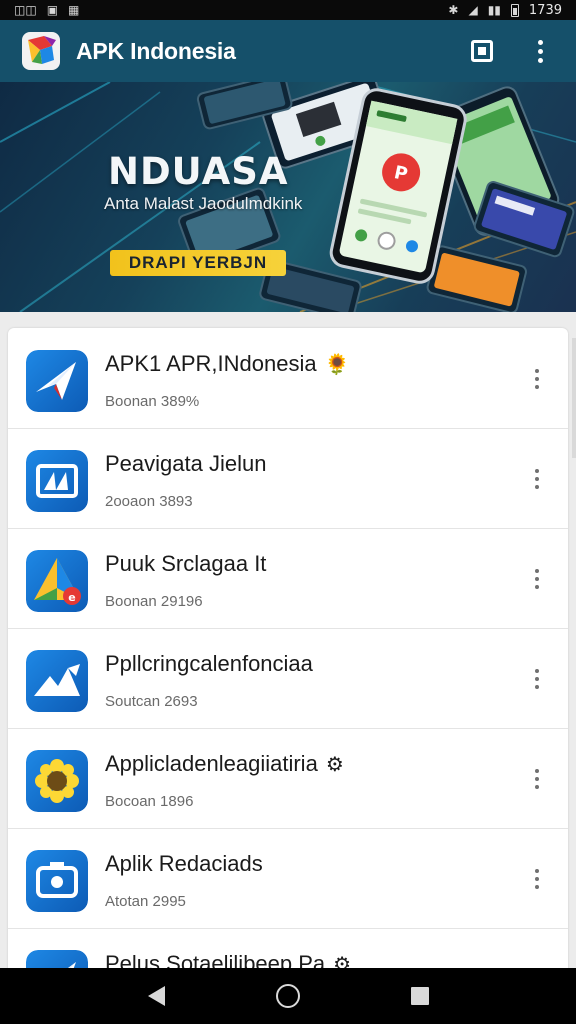  Describe the element at coordinates (149, 801) in the screenshot. I see `app-subtitle: Bocoan 1896` at that location.